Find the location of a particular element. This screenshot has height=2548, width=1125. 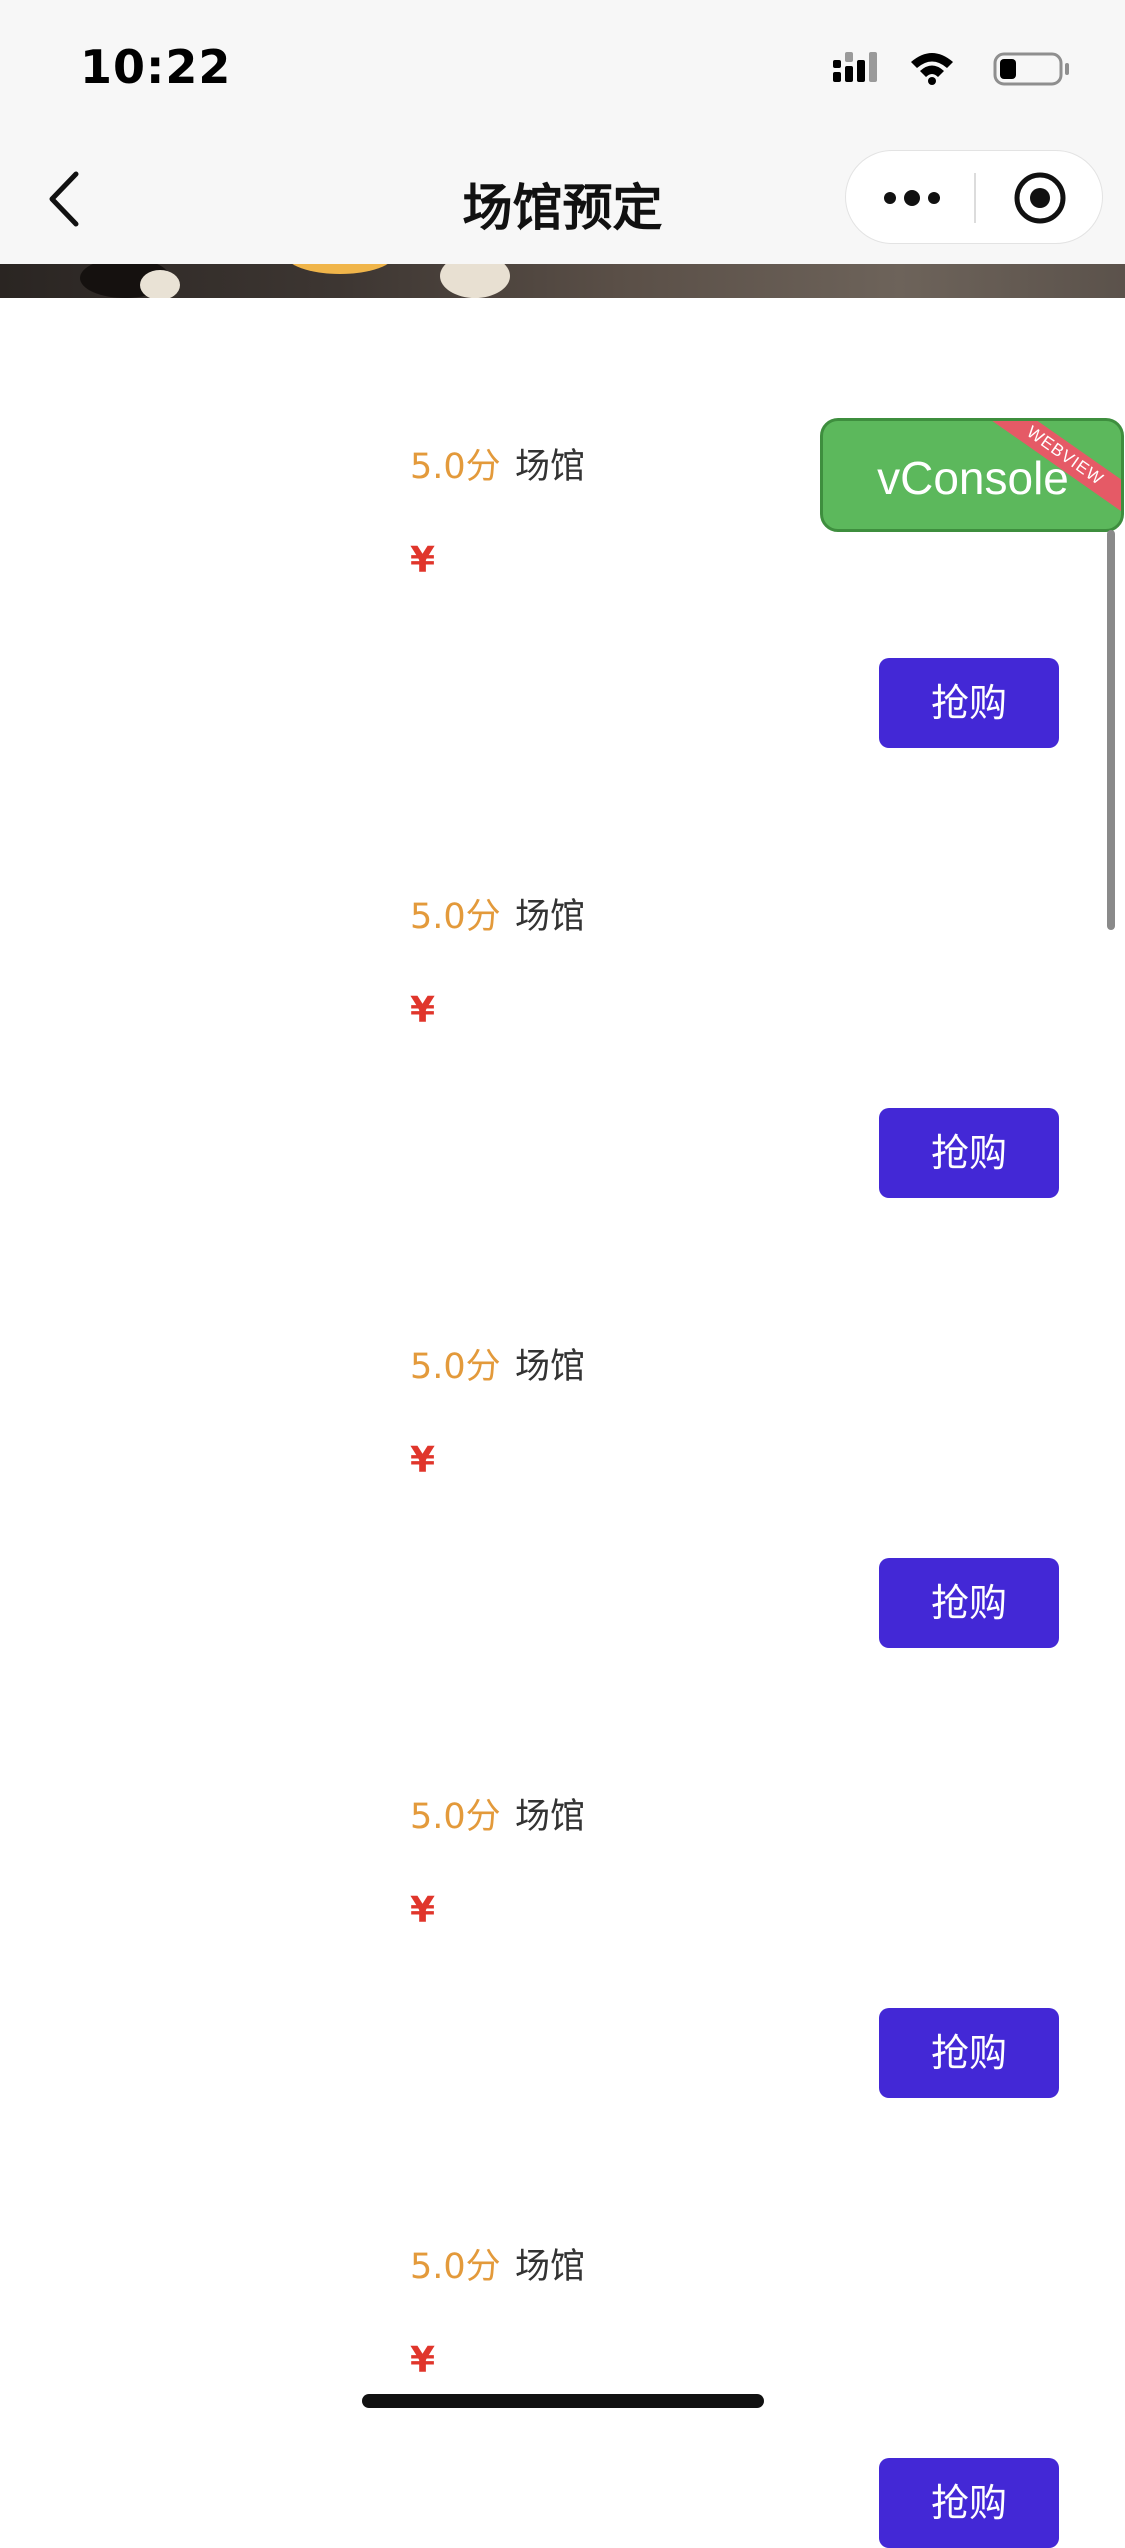

capsule-divider is located at coordinates (975, 198).